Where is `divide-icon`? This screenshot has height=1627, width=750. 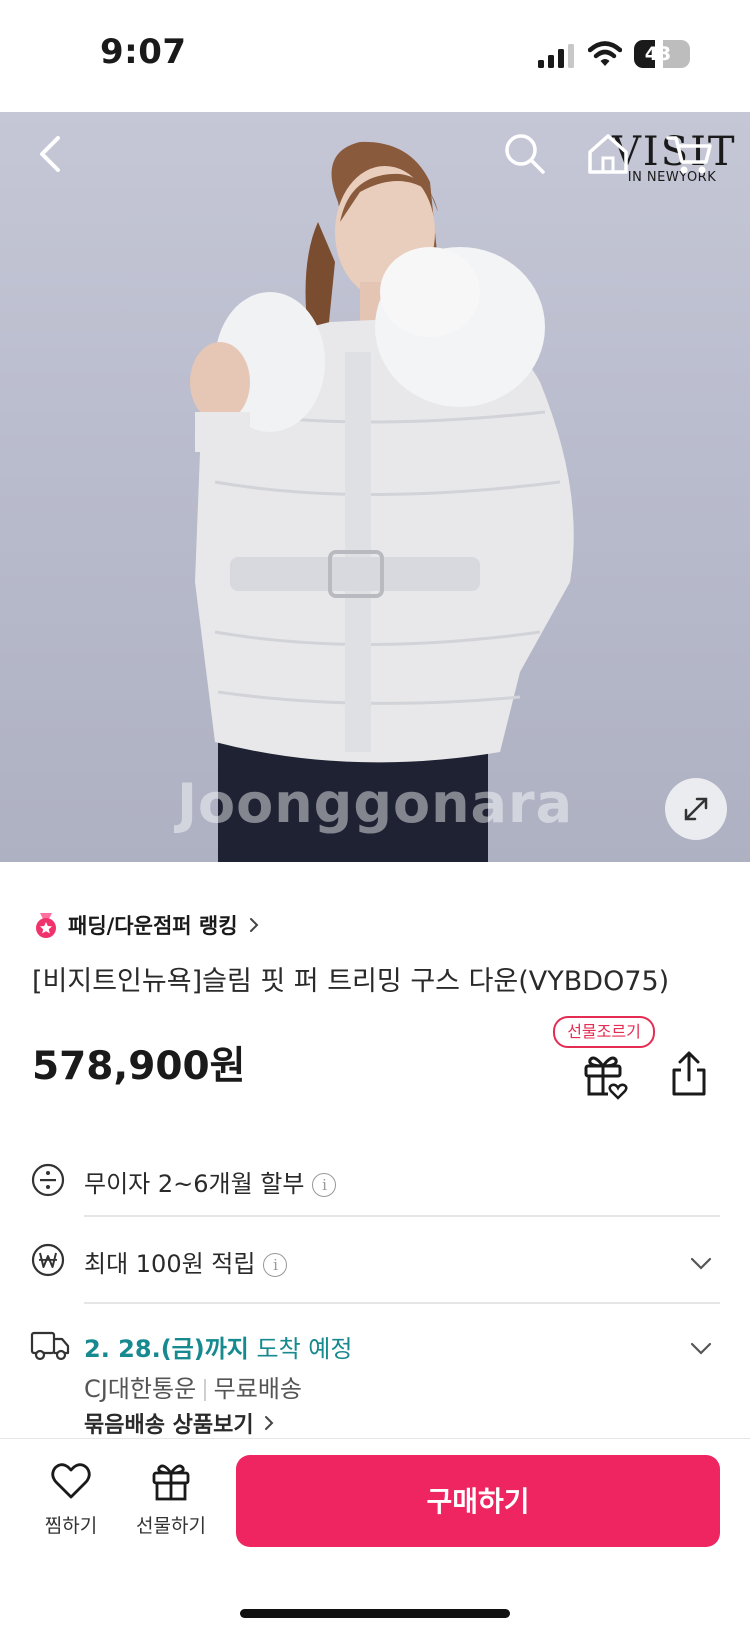
divide-icon is located at coordinates (48, 1180).